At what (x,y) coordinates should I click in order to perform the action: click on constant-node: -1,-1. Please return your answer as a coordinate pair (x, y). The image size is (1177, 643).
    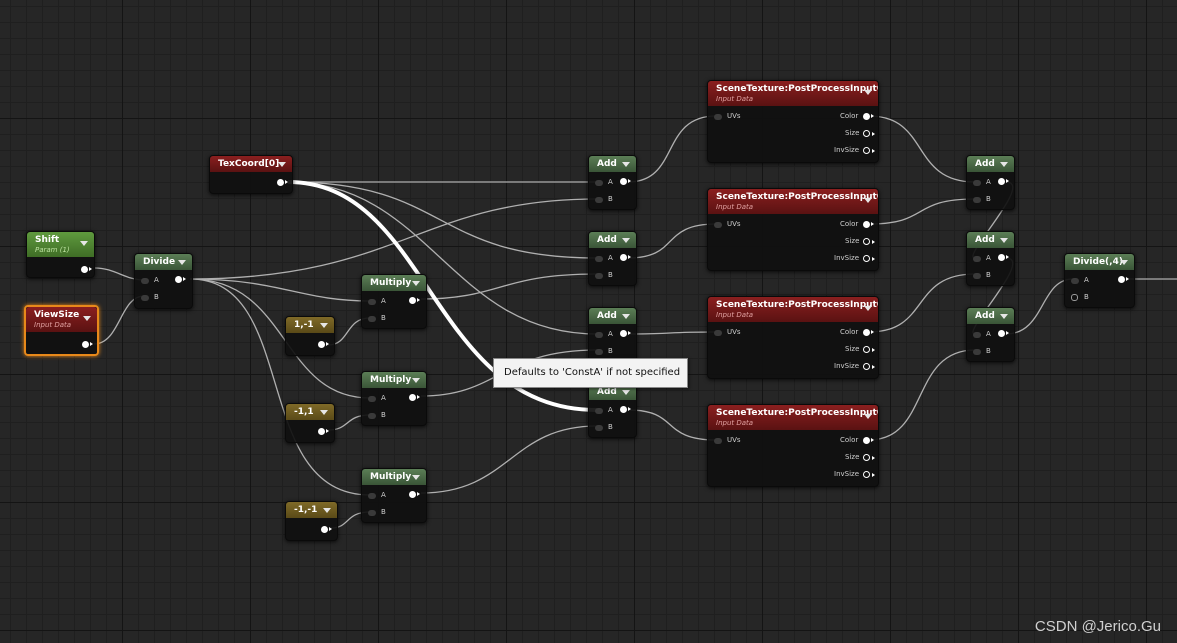
    Looking at the image, I should click on (311, 521).